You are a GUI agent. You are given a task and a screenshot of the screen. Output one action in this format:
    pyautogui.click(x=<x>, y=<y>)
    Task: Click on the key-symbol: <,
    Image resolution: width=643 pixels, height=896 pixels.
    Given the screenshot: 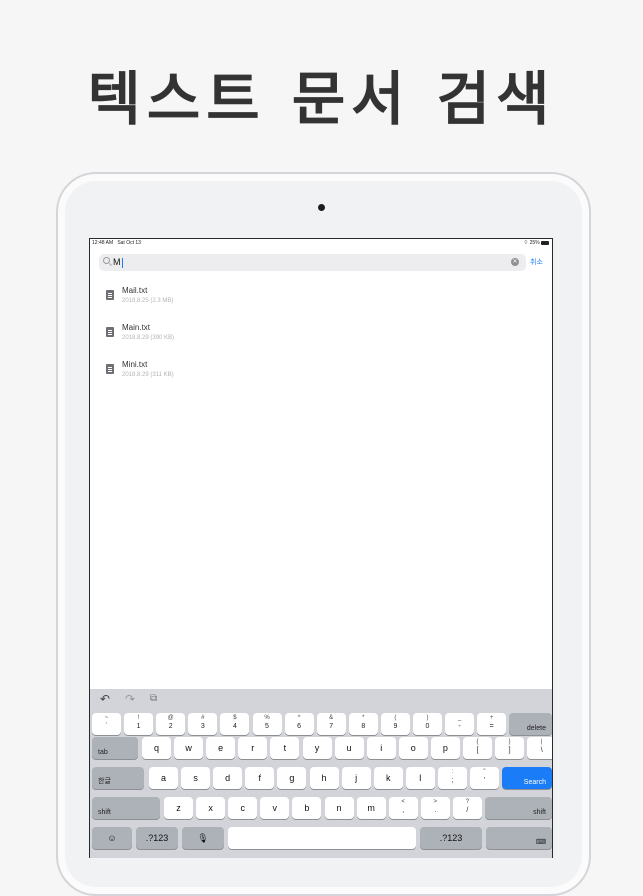 What is the action you would take?
    pyautogui.click(x=403, y=808)
    